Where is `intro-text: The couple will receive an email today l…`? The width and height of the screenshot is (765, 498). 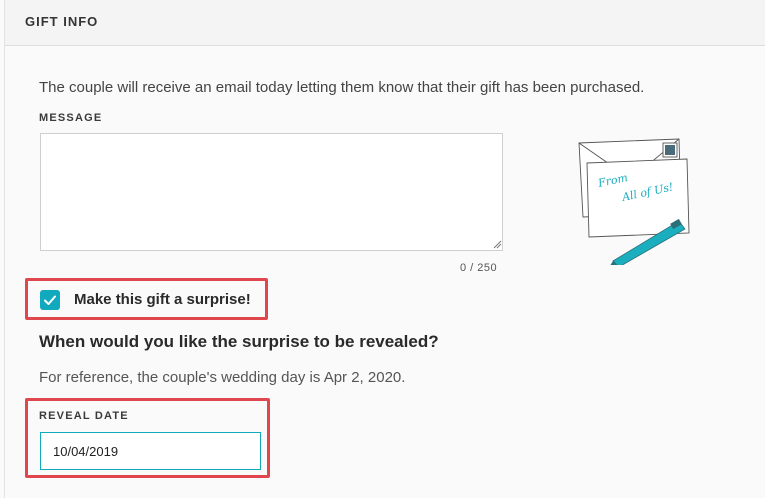
intro-text: The couple will receive an email today l… is located at coordinates (342, 87).